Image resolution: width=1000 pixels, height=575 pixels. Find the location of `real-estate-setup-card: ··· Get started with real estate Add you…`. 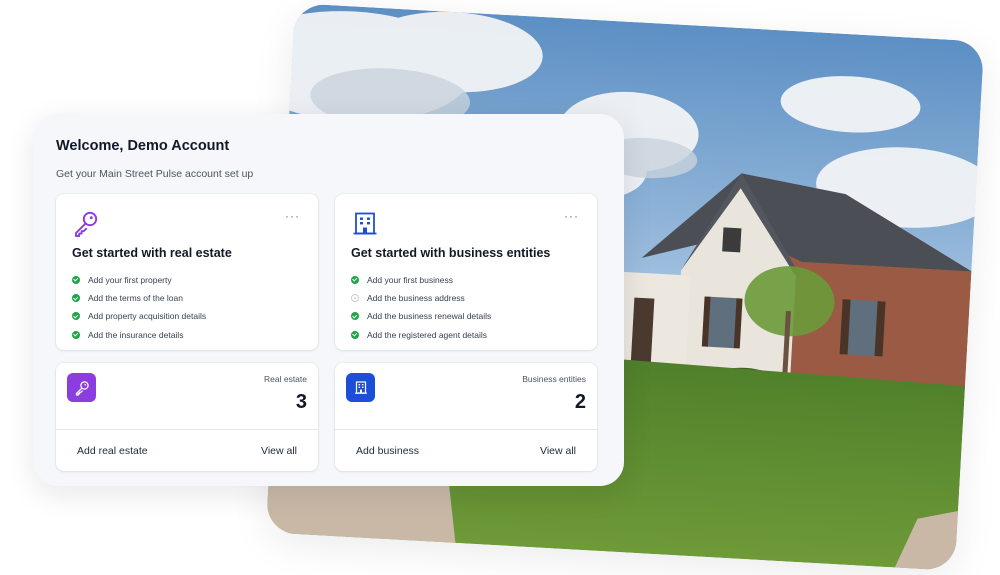

real-estate-setup-card: ··· Get started with real estate Add you… is located at coordinates (187, 272).